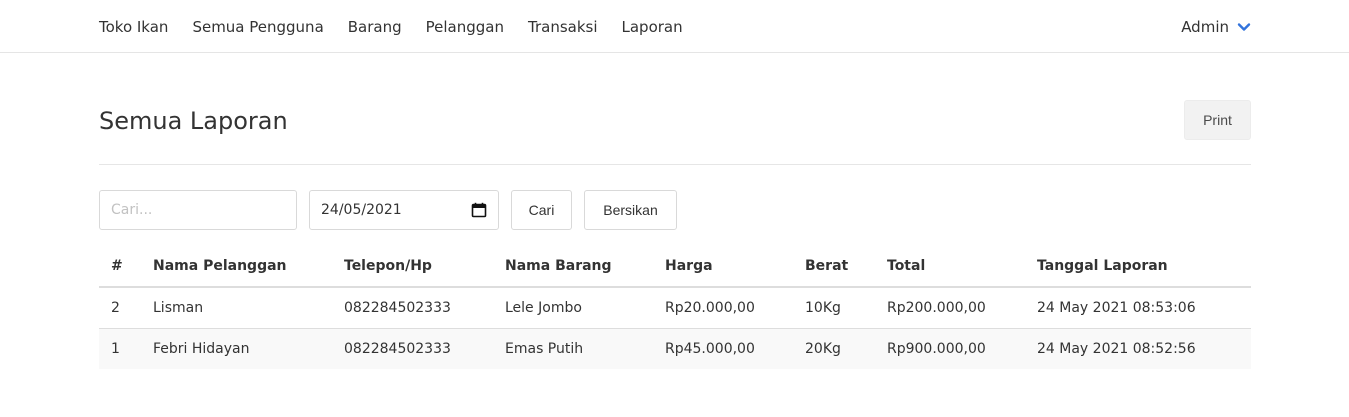  Describe the element at coordinates (1138, 308) in the screenshot. I see `table-cell: 24 May 2021 08:53:06` at that location.